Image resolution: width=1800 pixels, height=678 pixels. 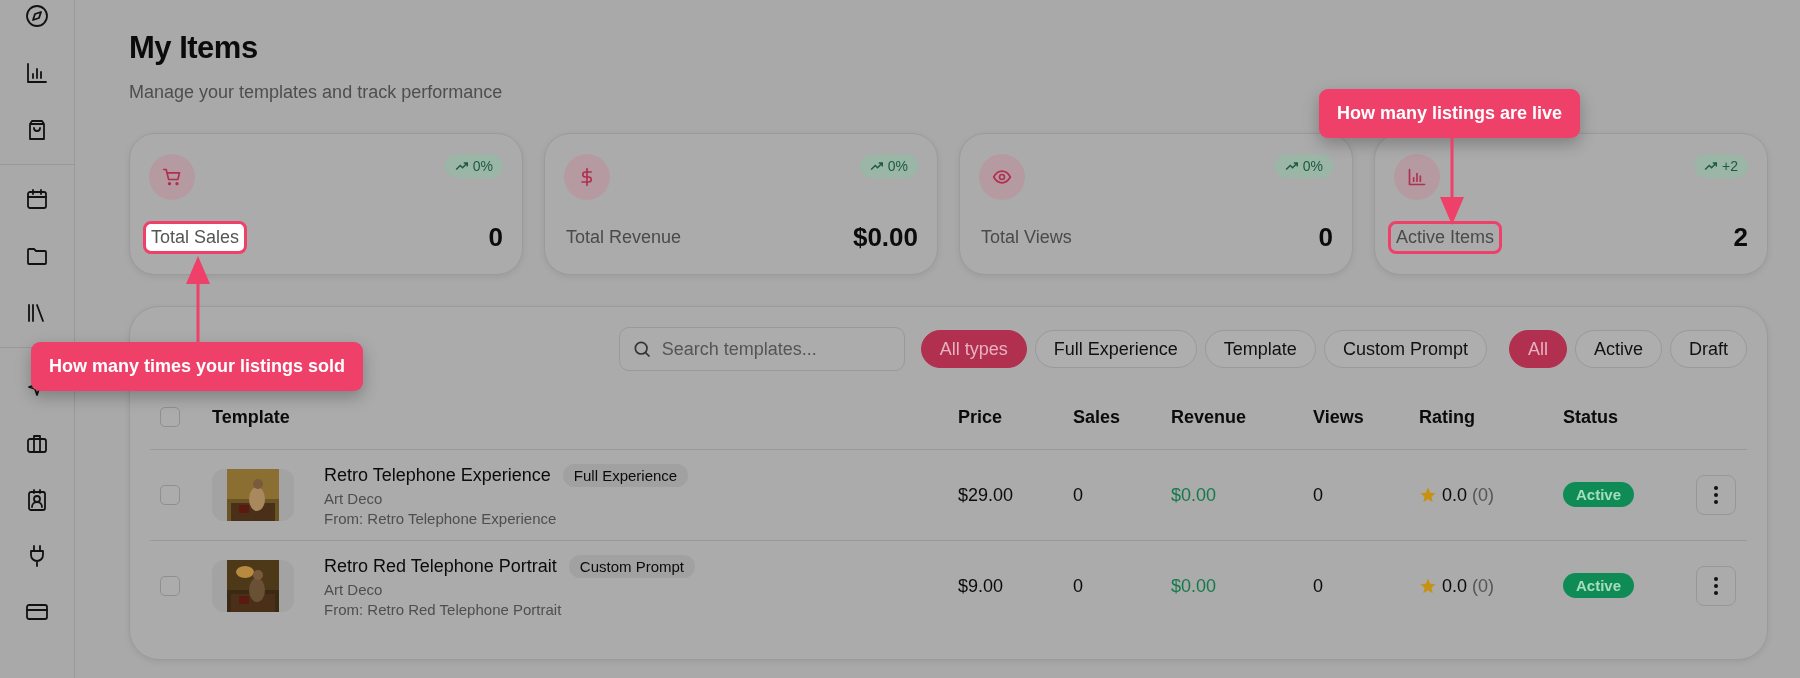 I want to click on column-header: Price, so click(x=981, y=417).